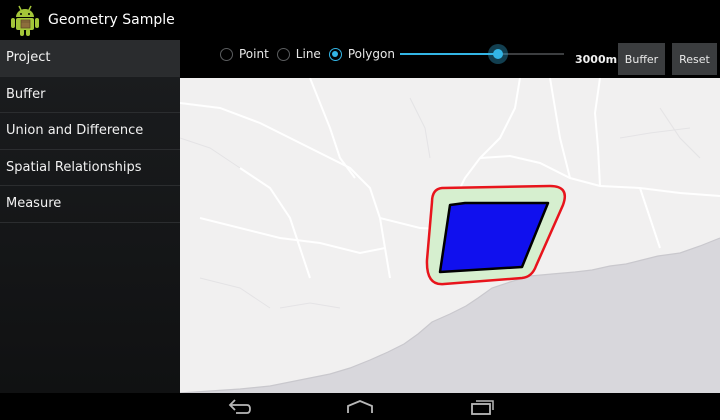  I want to click on android-robot-icon, so click(25, 20).